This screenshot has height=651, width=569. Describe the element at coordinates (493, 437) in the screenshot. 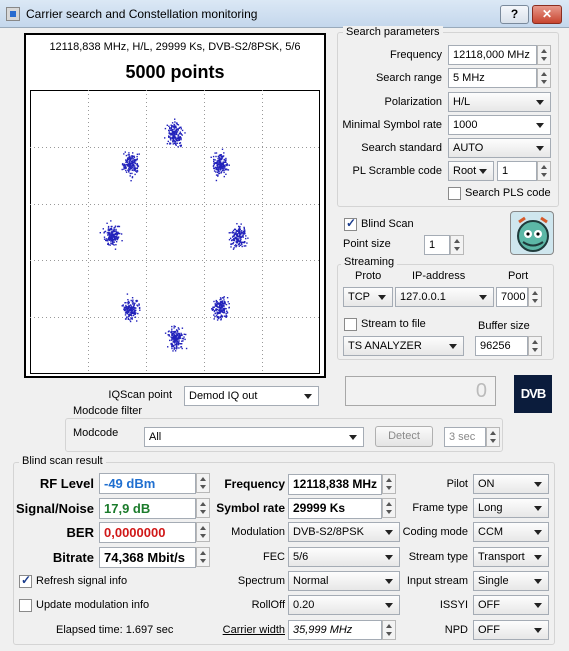

I see `interval-spinner` at that location.